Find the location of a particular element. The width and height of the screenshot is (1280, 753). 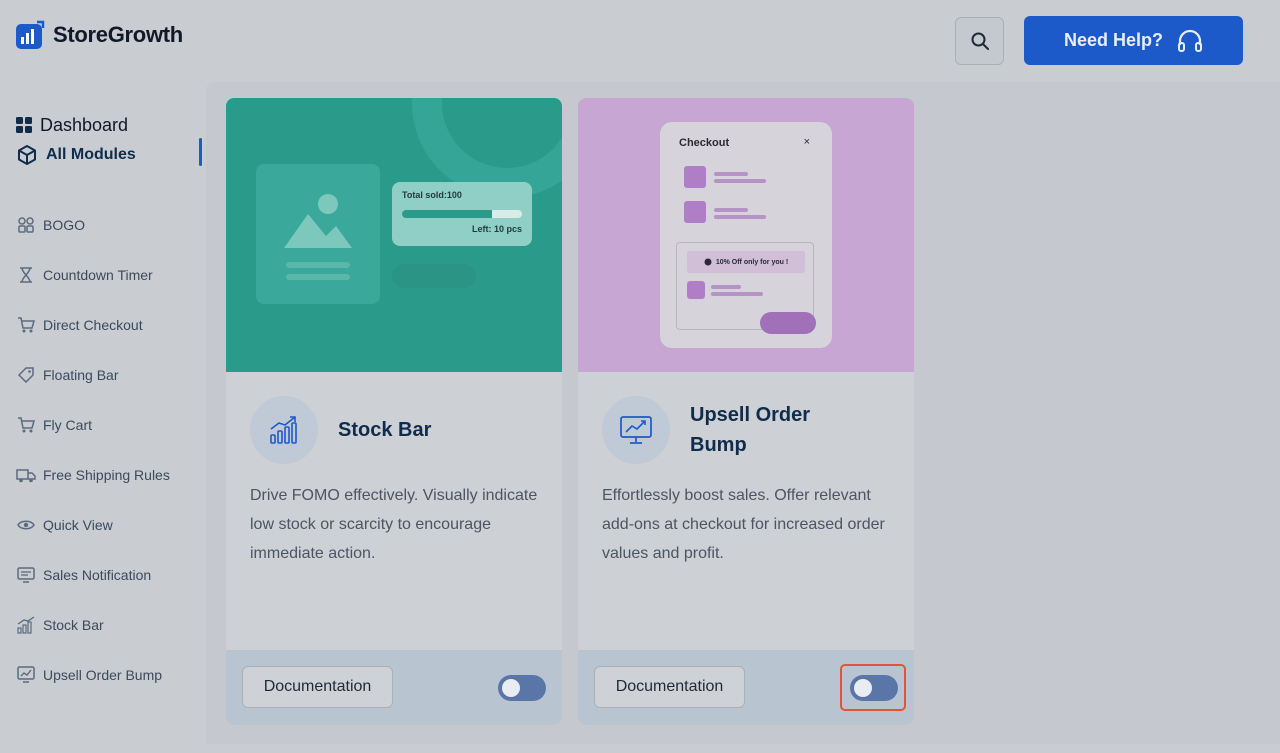

sidebar-item-sales-notification: Sales Notification is located at coordinates (93, 575).